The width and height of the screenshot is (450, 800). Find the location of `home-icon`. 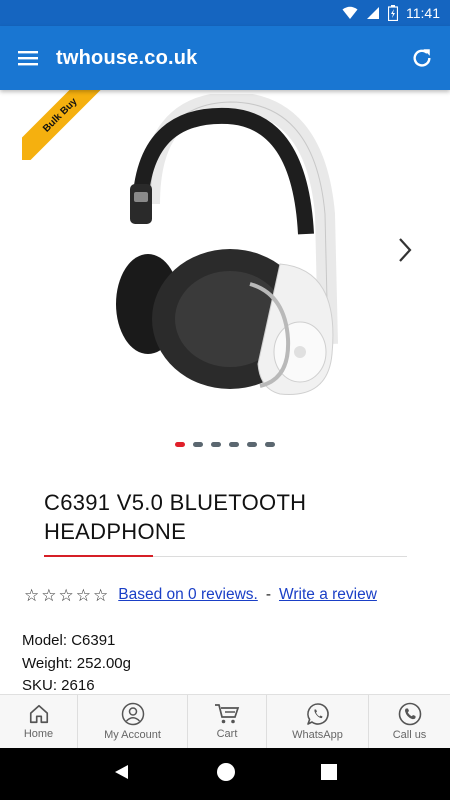

home-icon is located at coordinates (38, 714).